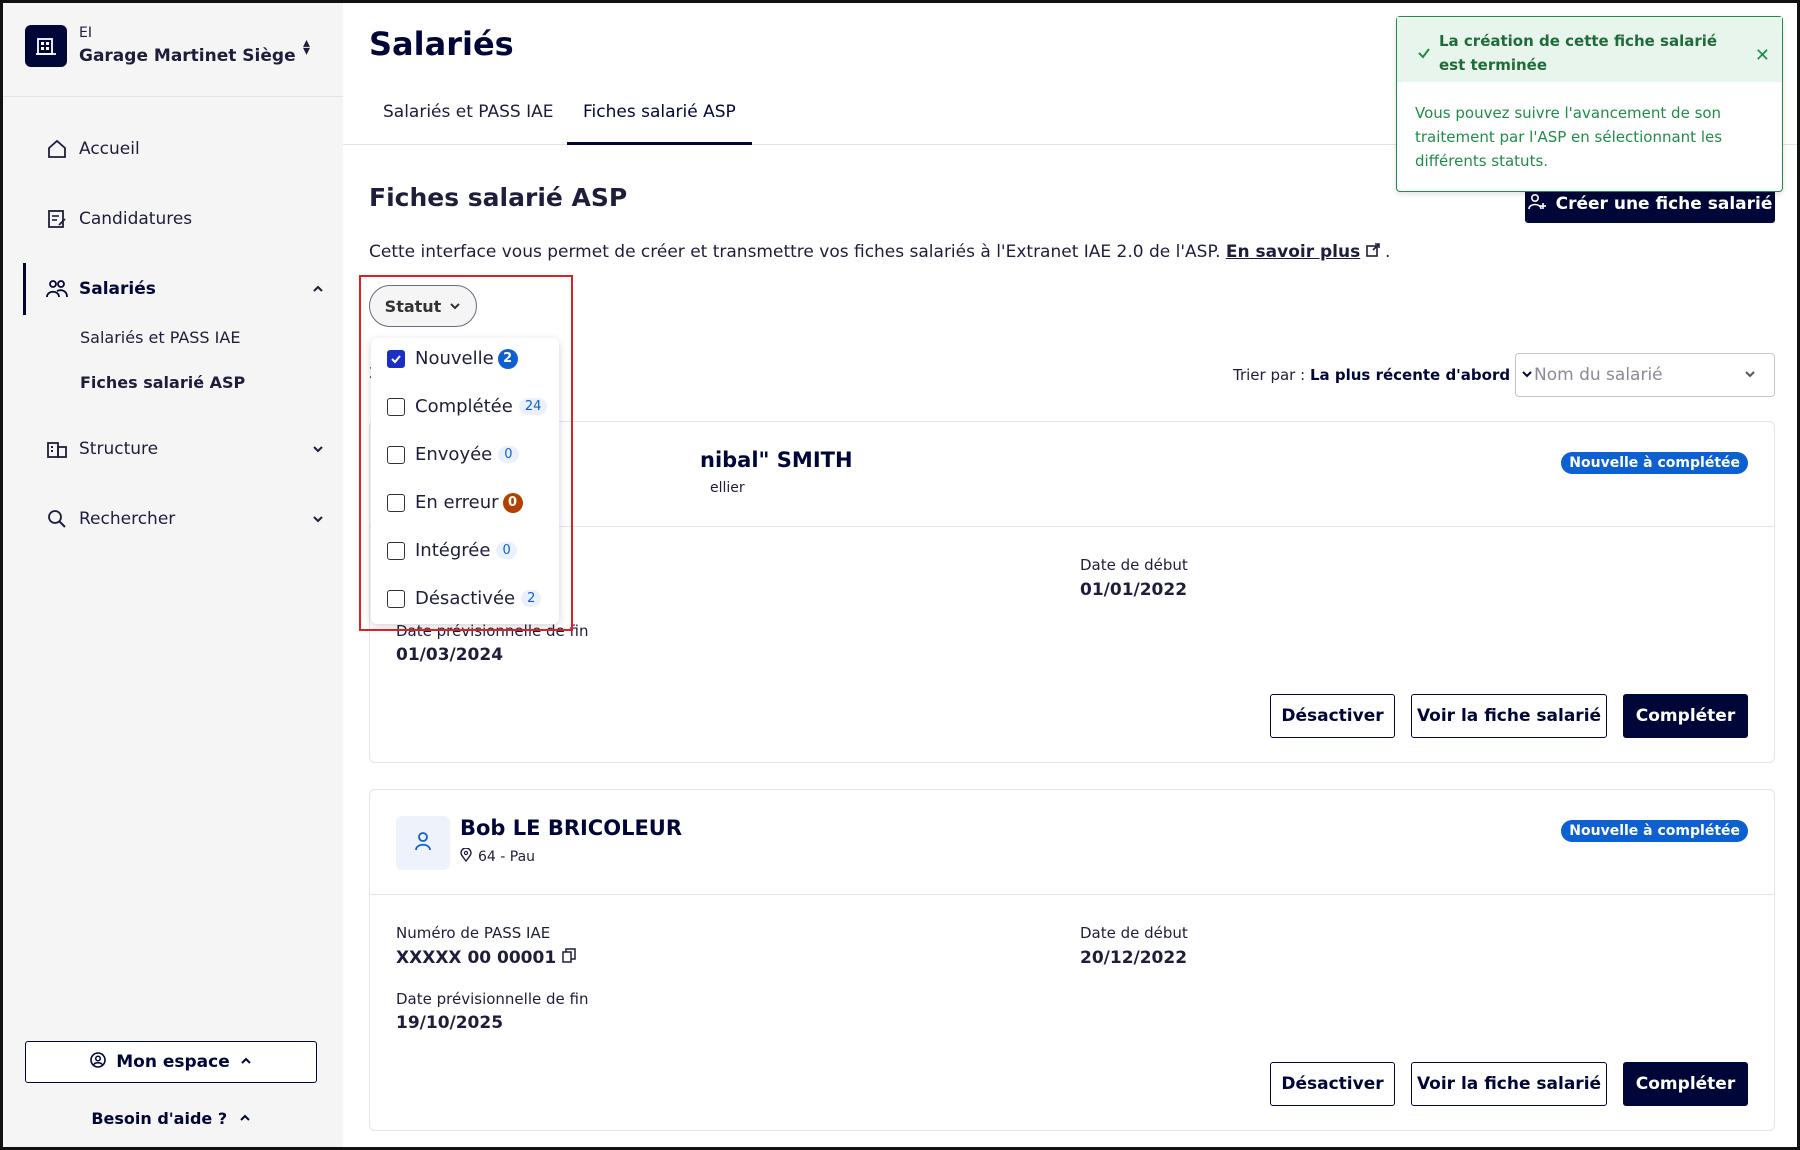  Describe the element at coordinates (1134, 590) in the screenshot. I see `start-date: 01/01/2022` at that location.